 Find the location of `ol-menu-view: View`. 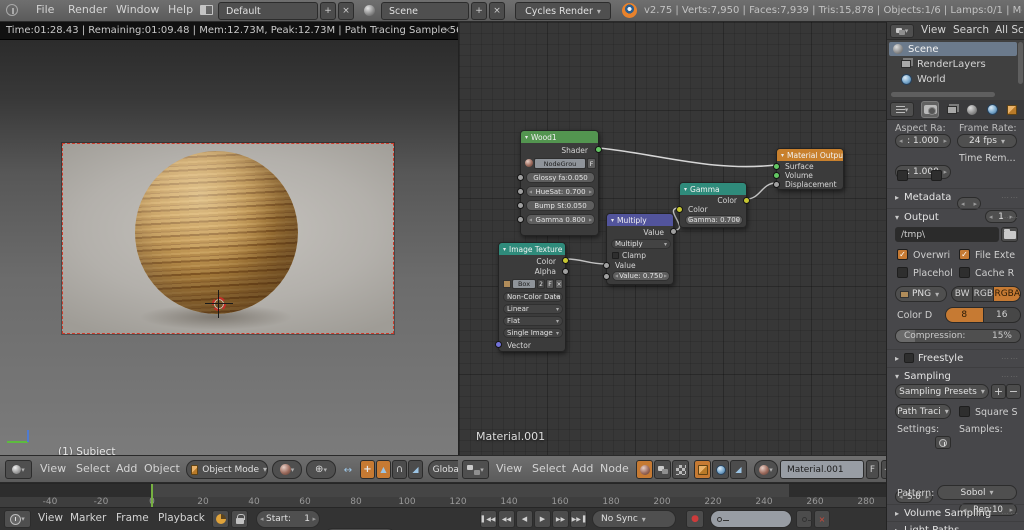

ol-menu-view: View is located at coordinates (933, 30).